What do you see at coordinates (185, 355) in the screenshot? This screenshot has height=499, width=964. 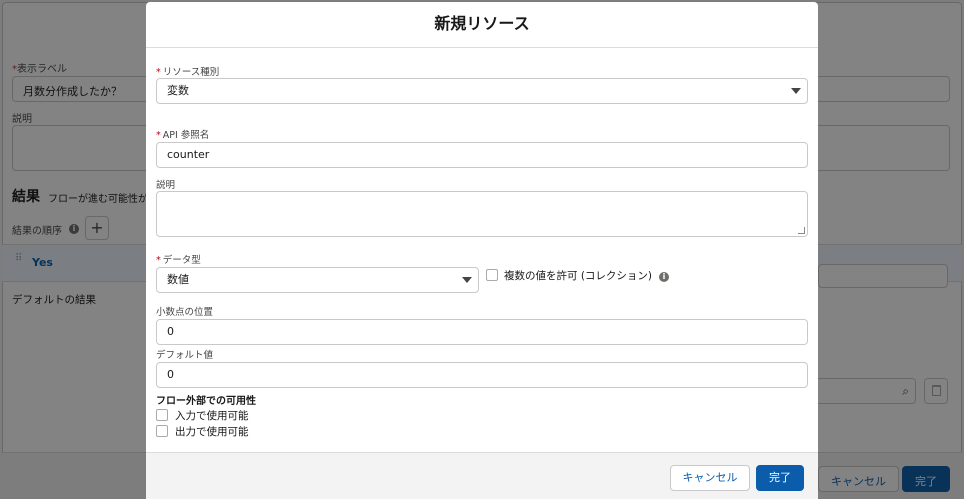 I see `default-value-label: デフォルト値` at bounding box center [185, 355].